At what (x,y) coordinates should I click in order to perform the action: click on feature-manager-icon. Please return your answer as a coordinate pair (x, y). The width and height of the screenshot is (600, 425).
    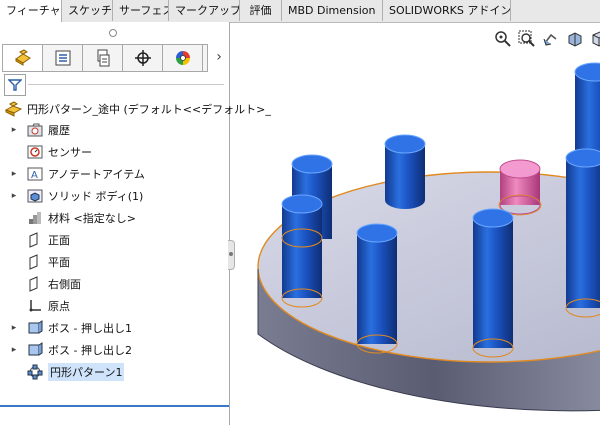
    Looking at the image, I should click on (22, 57).